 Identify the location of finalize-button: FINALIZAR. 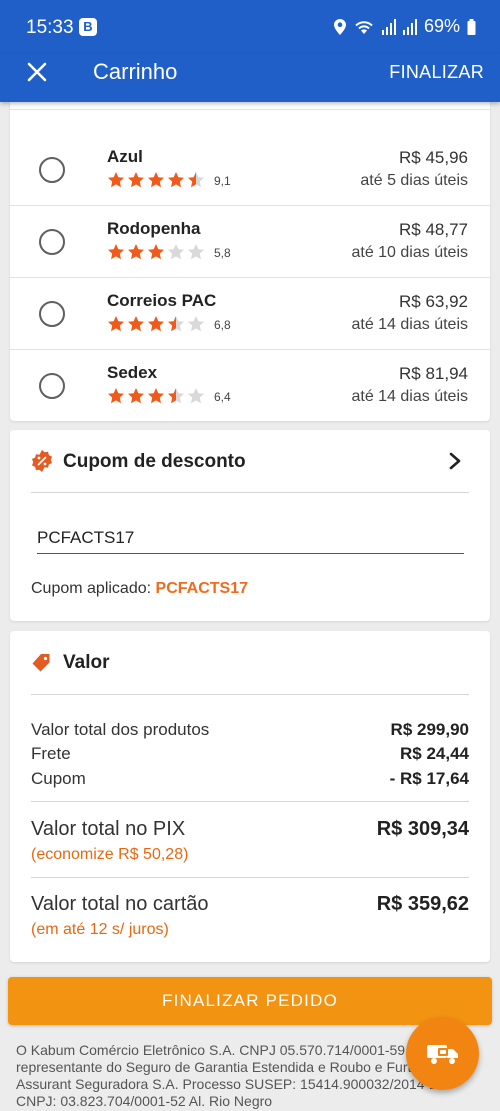
(436, 72).